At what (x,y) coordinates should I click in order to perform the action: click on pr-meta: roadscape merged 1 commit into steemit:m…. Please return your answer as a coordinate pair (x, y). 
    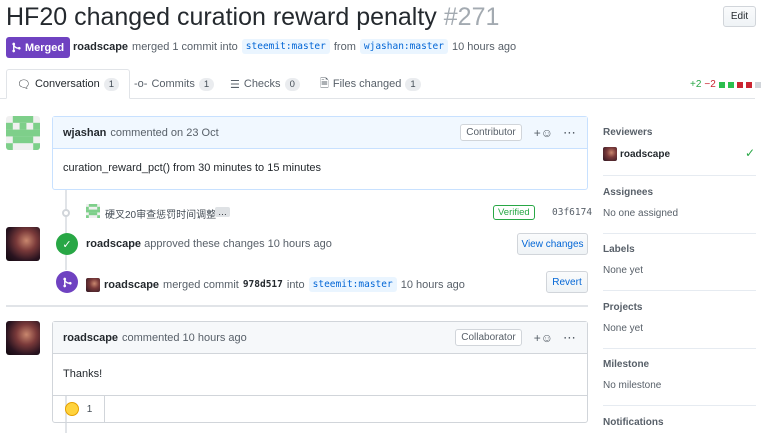
    Looking at the image, I should click on (294, 46).